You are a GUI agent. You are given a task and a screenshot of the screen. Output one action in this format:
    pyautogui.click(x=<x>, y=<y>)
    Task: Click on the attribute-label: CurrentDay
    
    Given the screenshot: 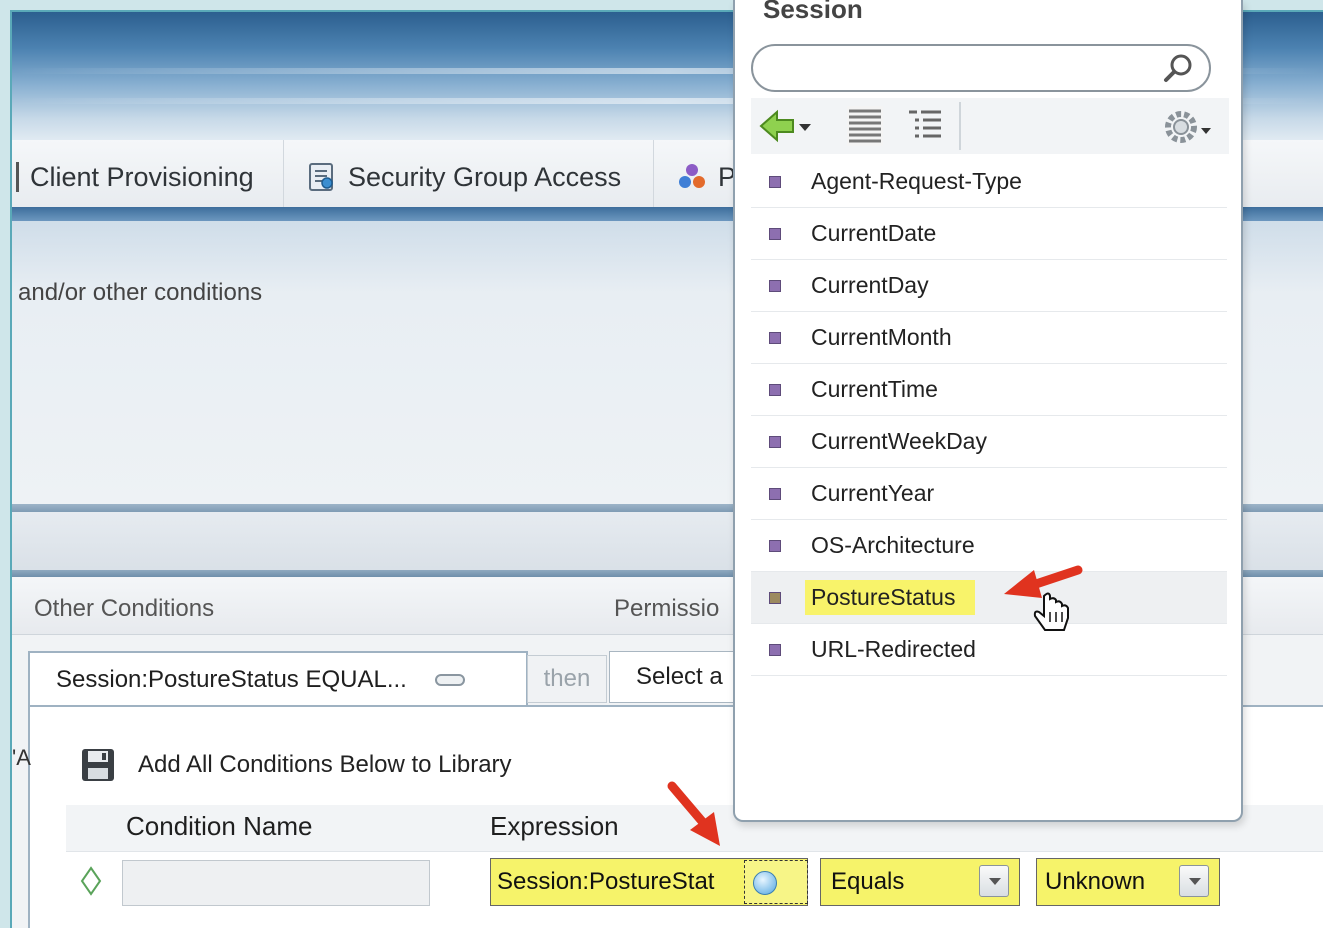 What is the action you would take?
    pyautogui.click(x=870, y=285)
    